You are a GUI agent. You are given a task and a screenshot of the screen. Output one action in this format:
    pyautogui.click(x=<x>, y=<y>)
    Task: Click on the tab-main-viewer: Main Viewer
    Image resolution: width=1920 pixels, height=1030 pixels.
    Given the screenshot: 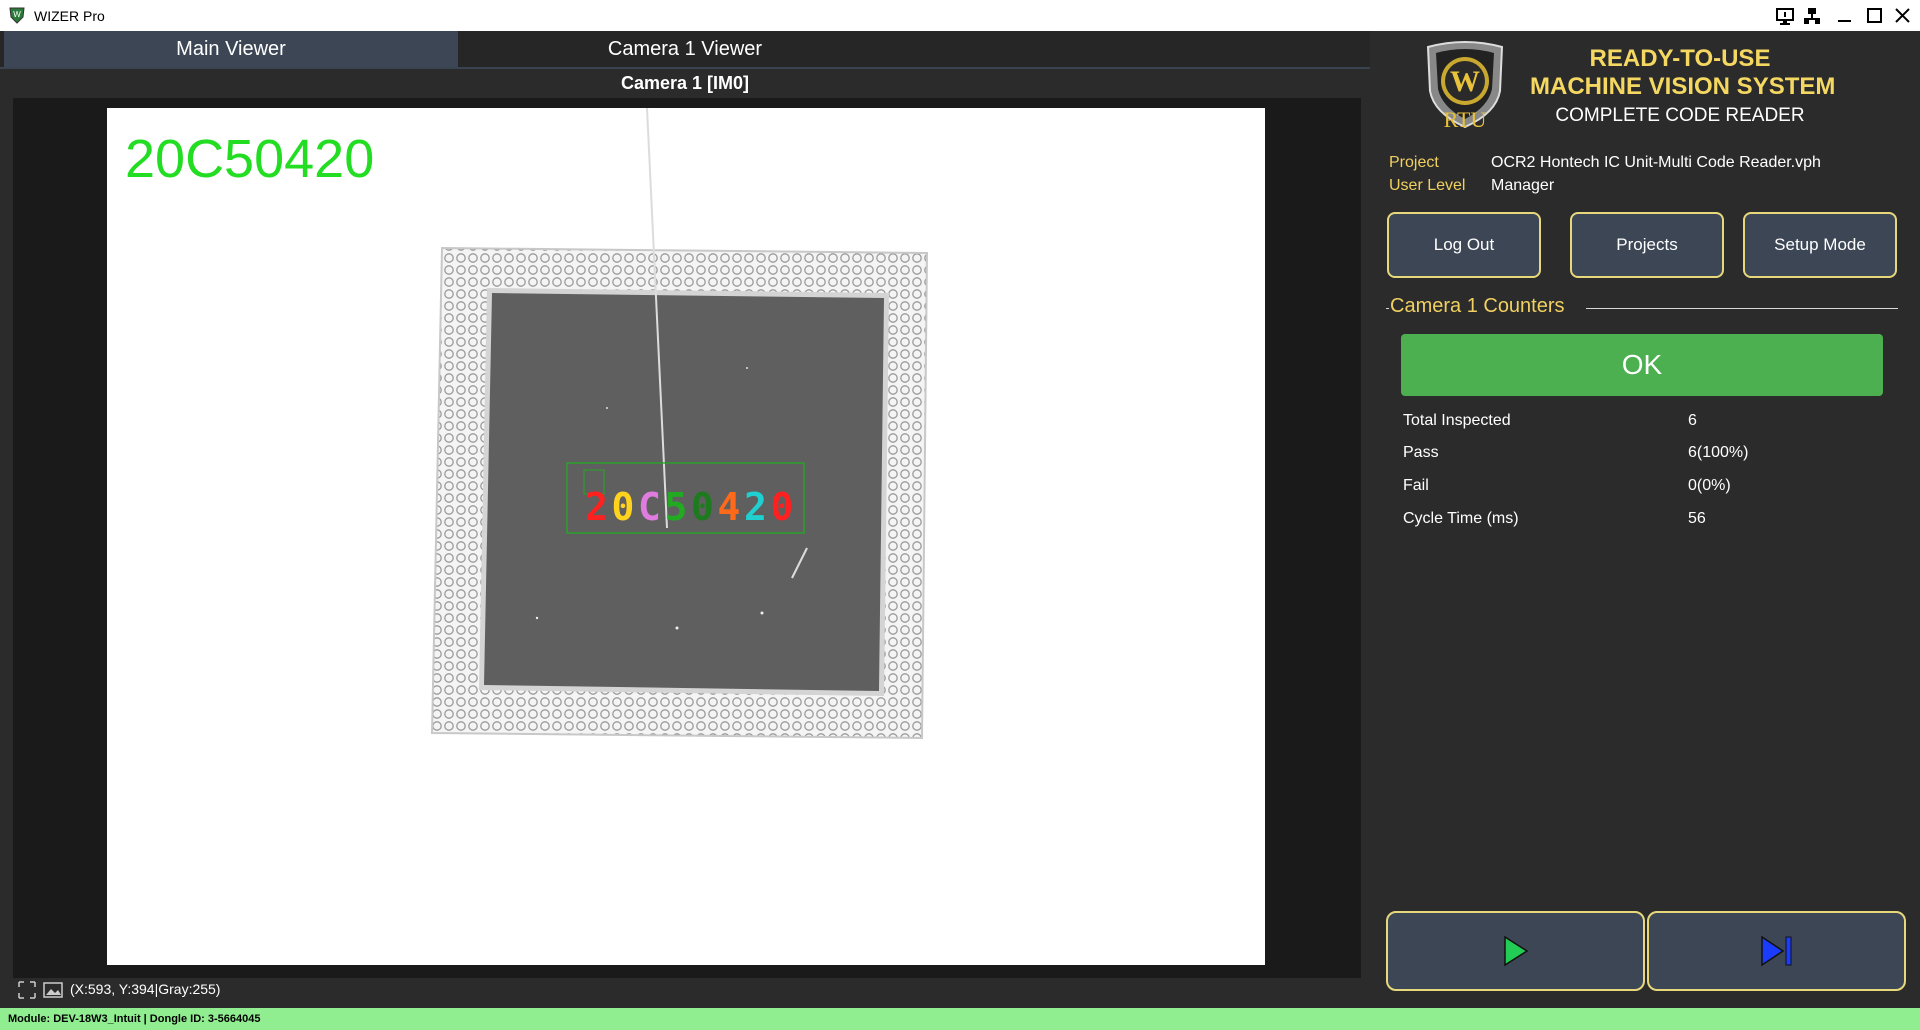 What is the action you would take?
    pyautogui.click(x=231, y=49)
    